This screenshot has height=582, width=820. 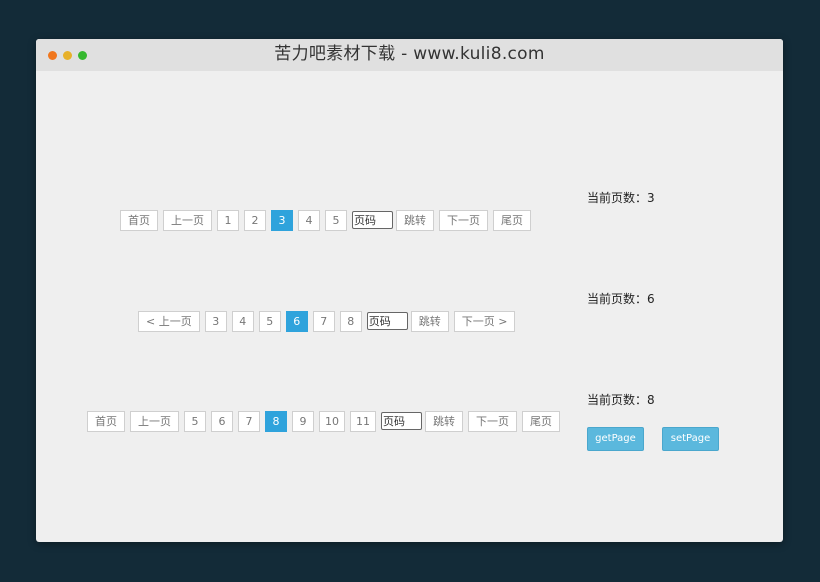 What do you see at coordinates (228, 220) in the screenshot?
I see `page-button: 1` at bounding box center [228, 220].